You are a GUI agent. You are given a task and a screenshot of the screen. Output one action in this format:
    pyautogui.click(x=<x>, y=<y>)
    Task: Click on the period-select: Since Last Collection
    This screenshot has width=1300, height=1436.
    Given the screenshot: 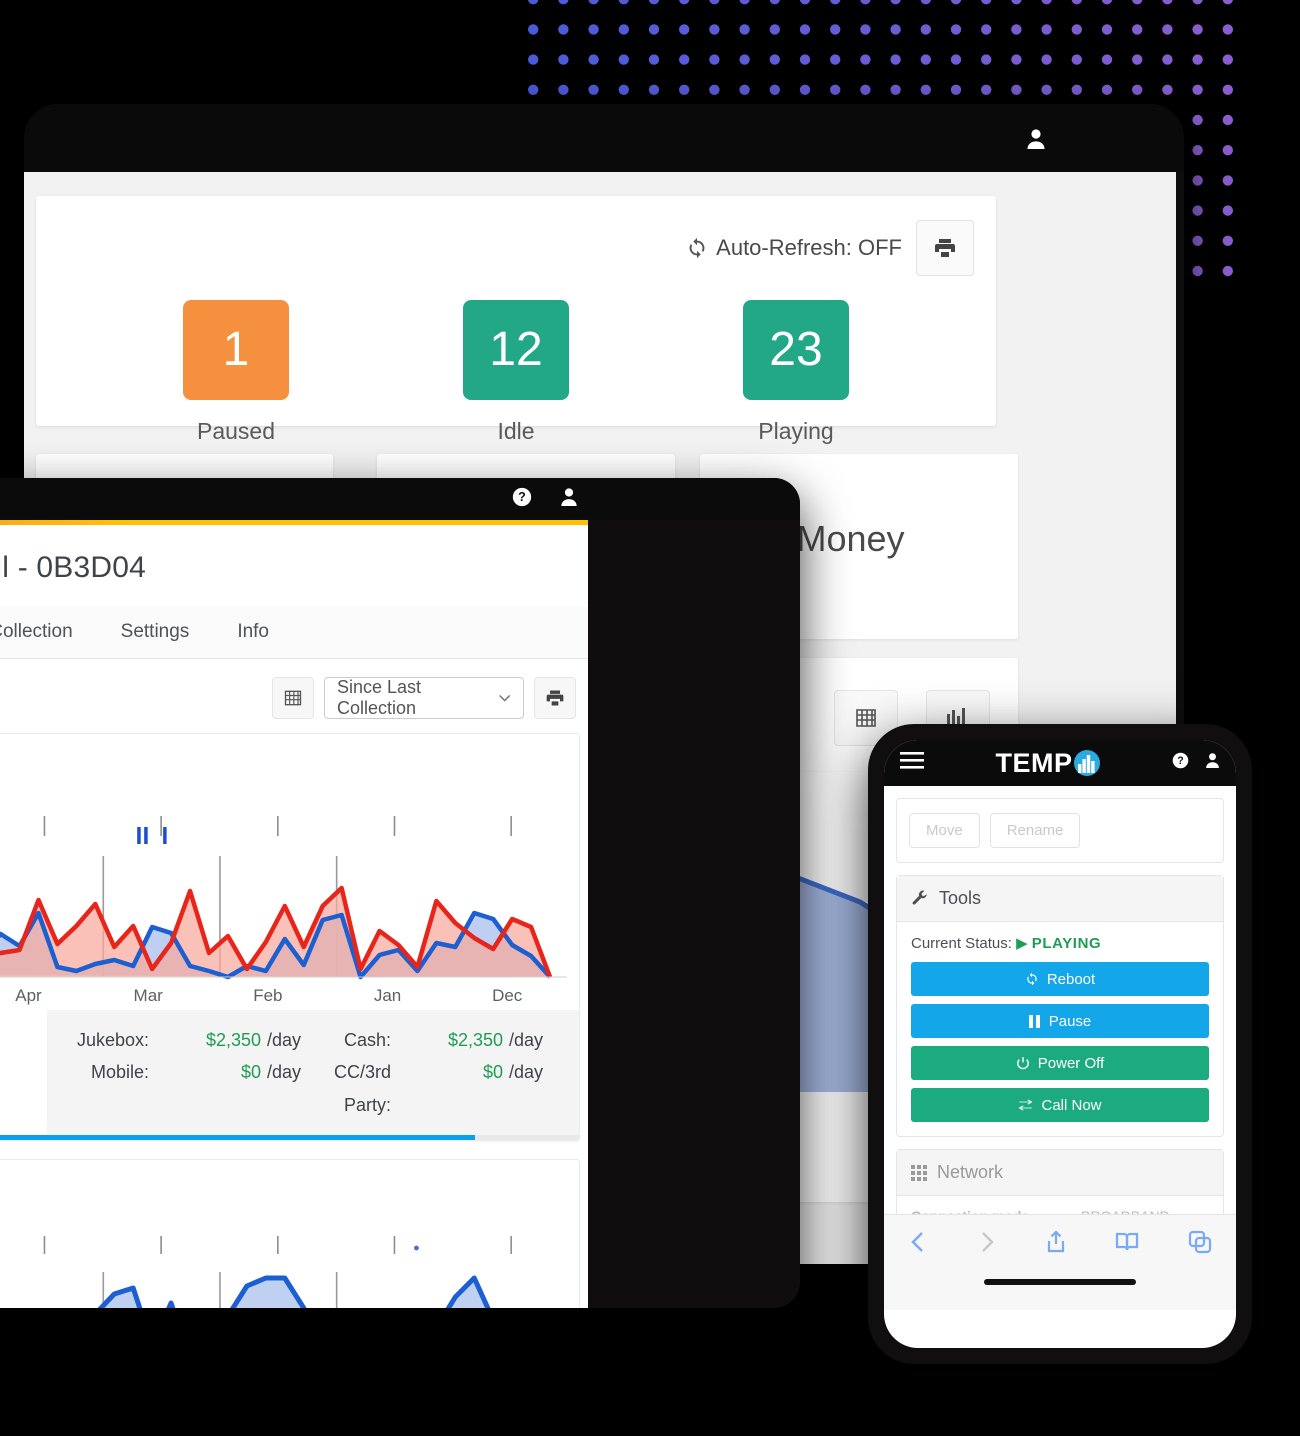 What is the action you would take?
    pyautogui.click(x=424, y=698)
    